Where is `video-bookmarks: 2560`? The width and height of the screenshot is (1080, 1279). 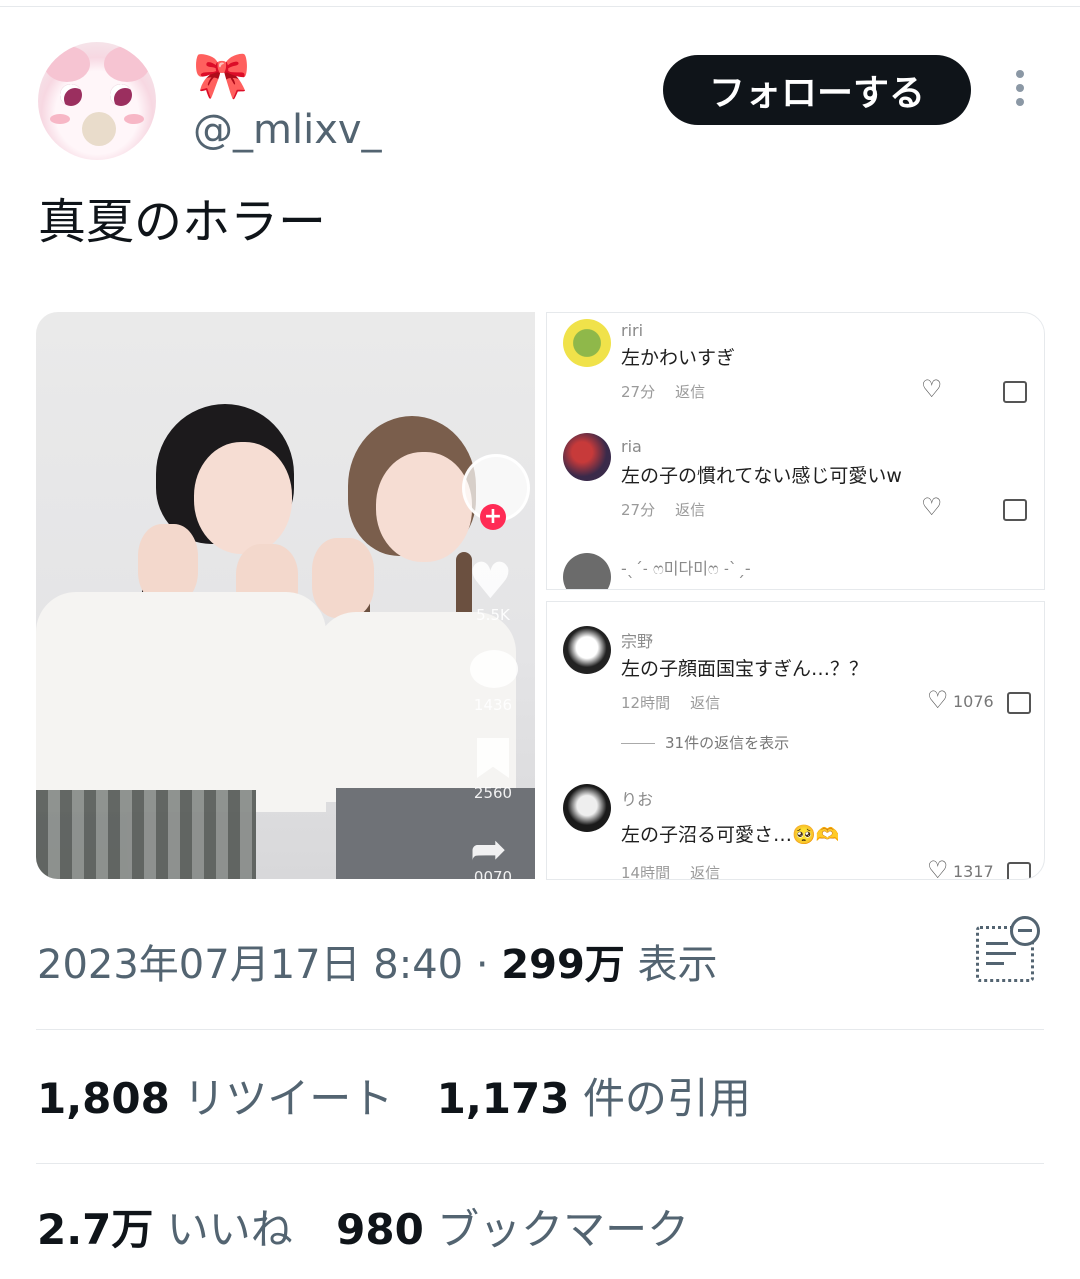 video-bookmarks: 2560 is located at coordinates (493, 793).